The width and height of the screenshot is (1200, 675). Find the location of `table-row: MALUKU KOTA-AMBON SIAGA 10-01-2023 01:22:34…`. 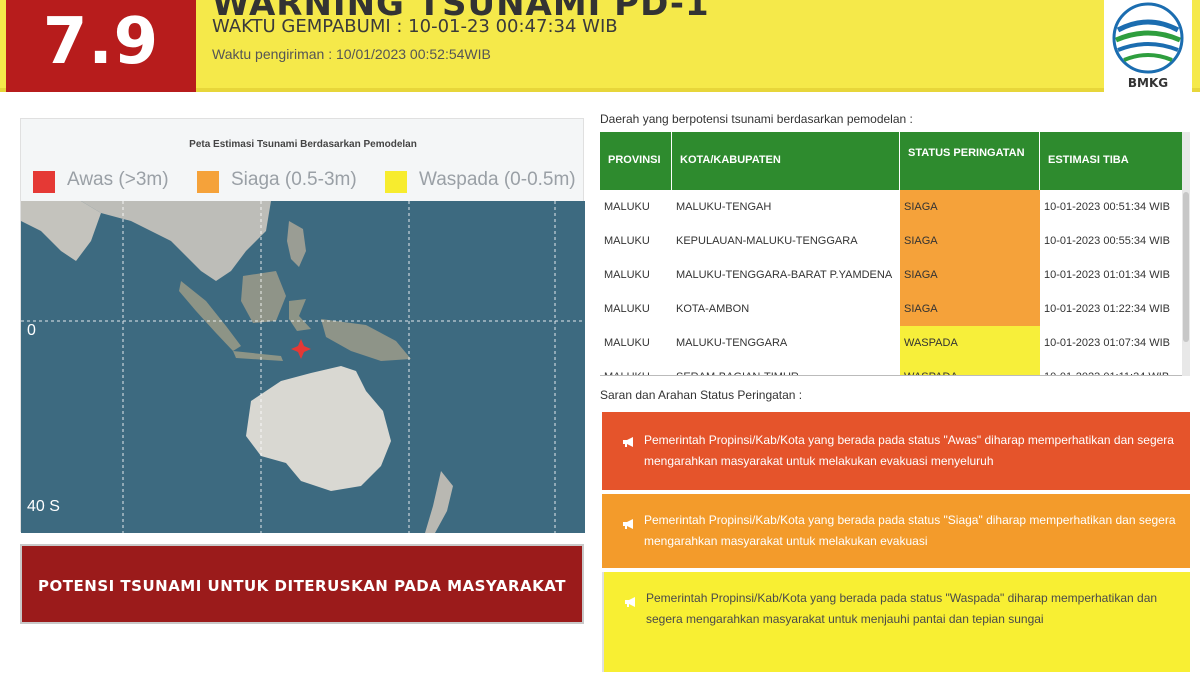

table-row: MALUKU KOTA-AMBON SIAGA 10-01-2023 01:22:34… is located at coordinates (895, 309).